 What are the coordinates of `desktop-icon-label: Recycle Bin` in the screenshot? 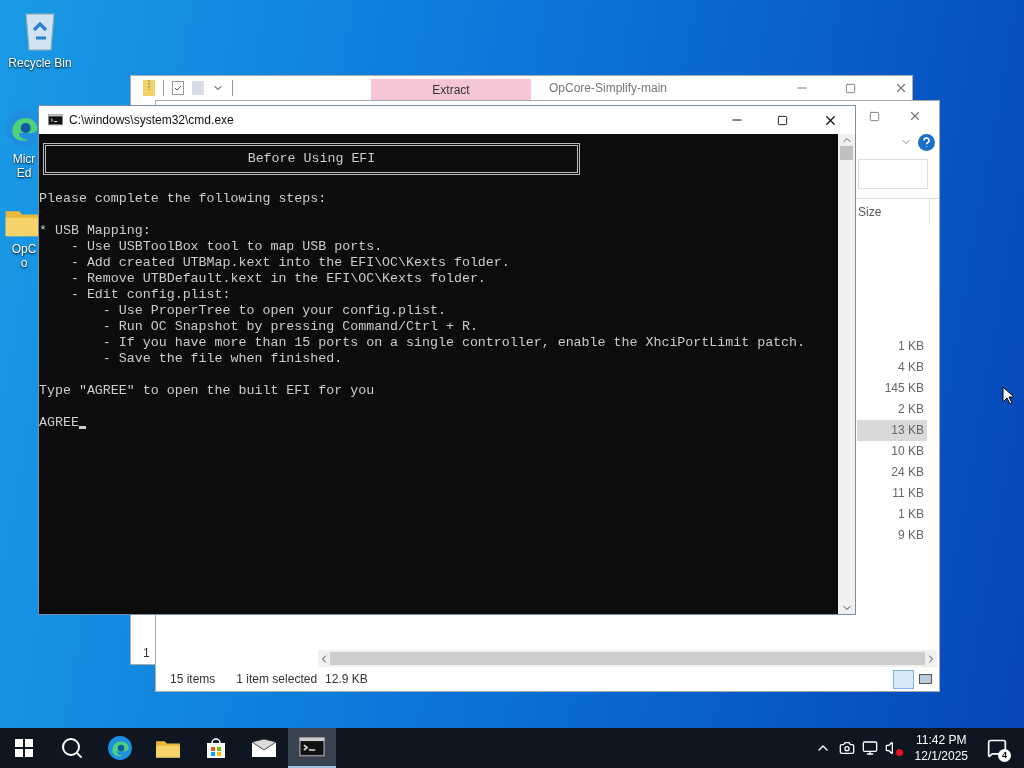 It's located at (40, 63).